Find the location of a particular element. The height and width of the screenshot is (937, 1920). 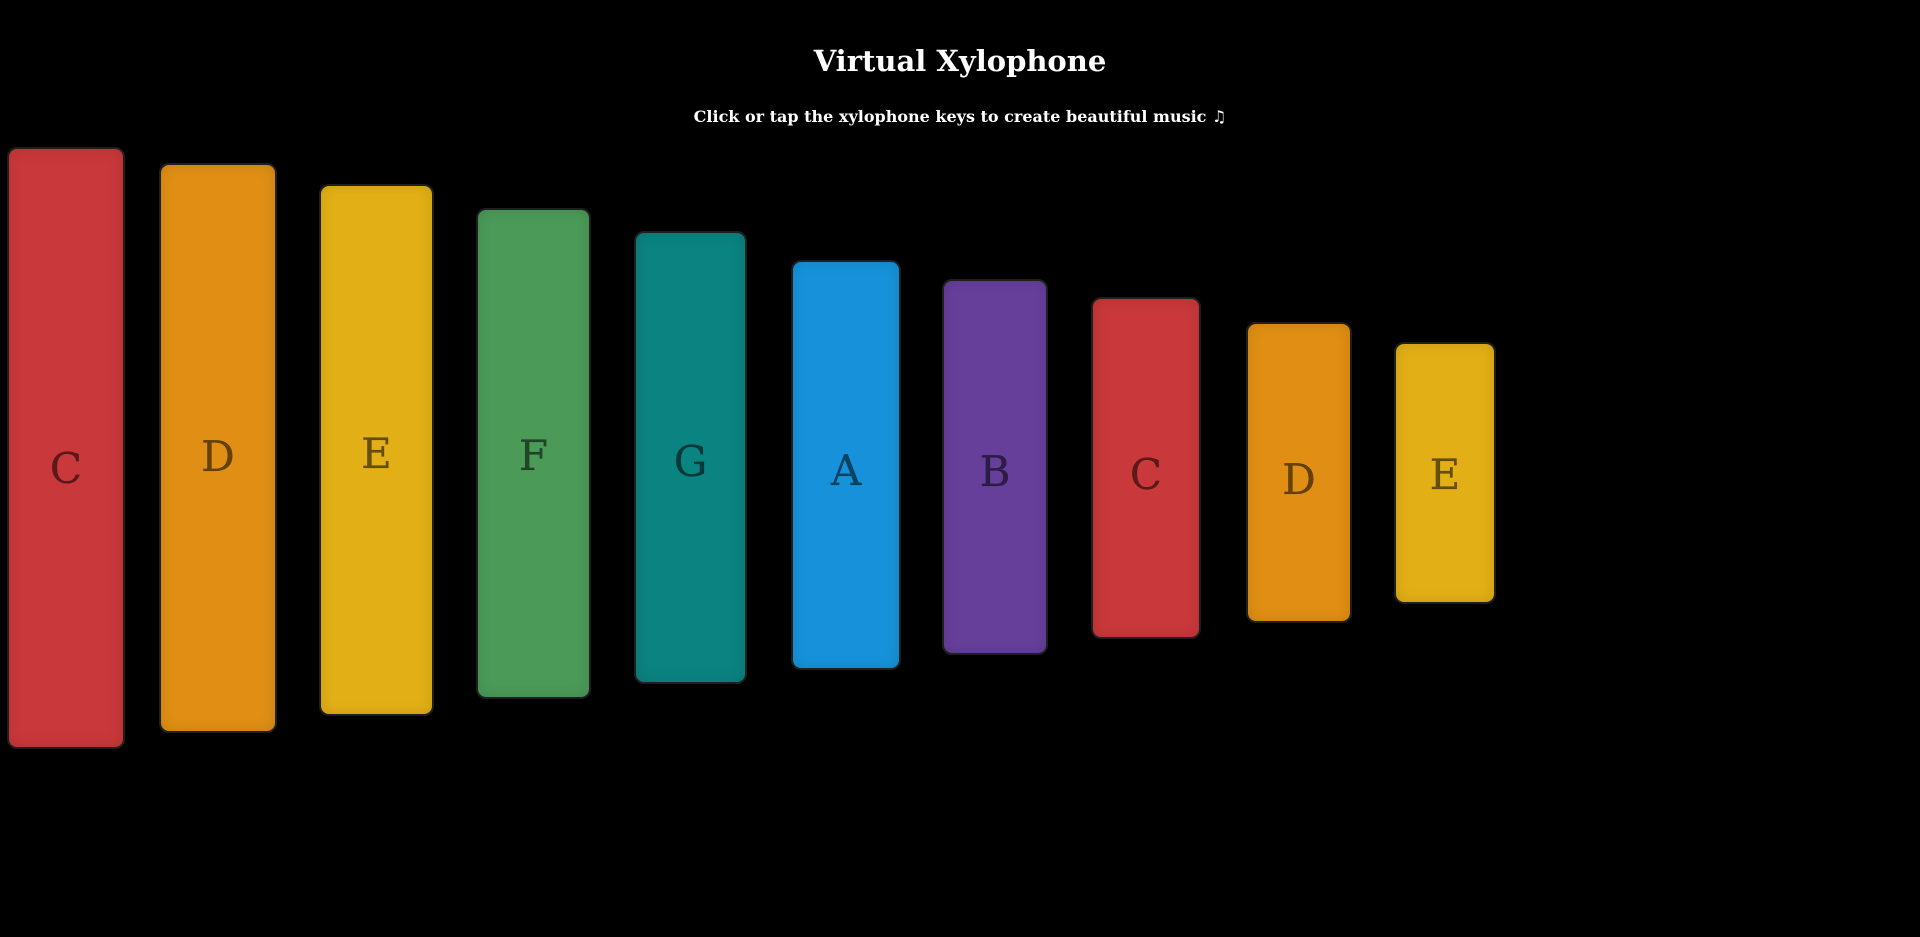

key-label: B is located at coordinates (995, 471).